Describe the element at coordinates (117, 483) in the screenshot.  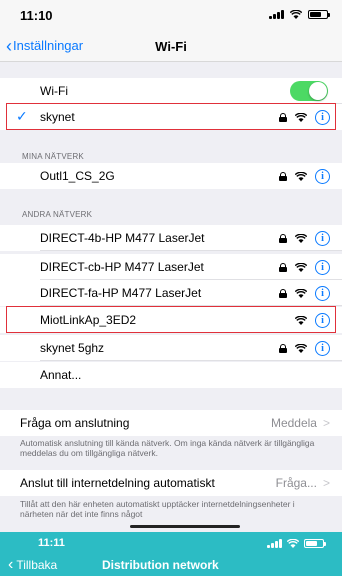
I see `auto-hotspot-label: Anslut till internetdelning automatiskt` at that location.